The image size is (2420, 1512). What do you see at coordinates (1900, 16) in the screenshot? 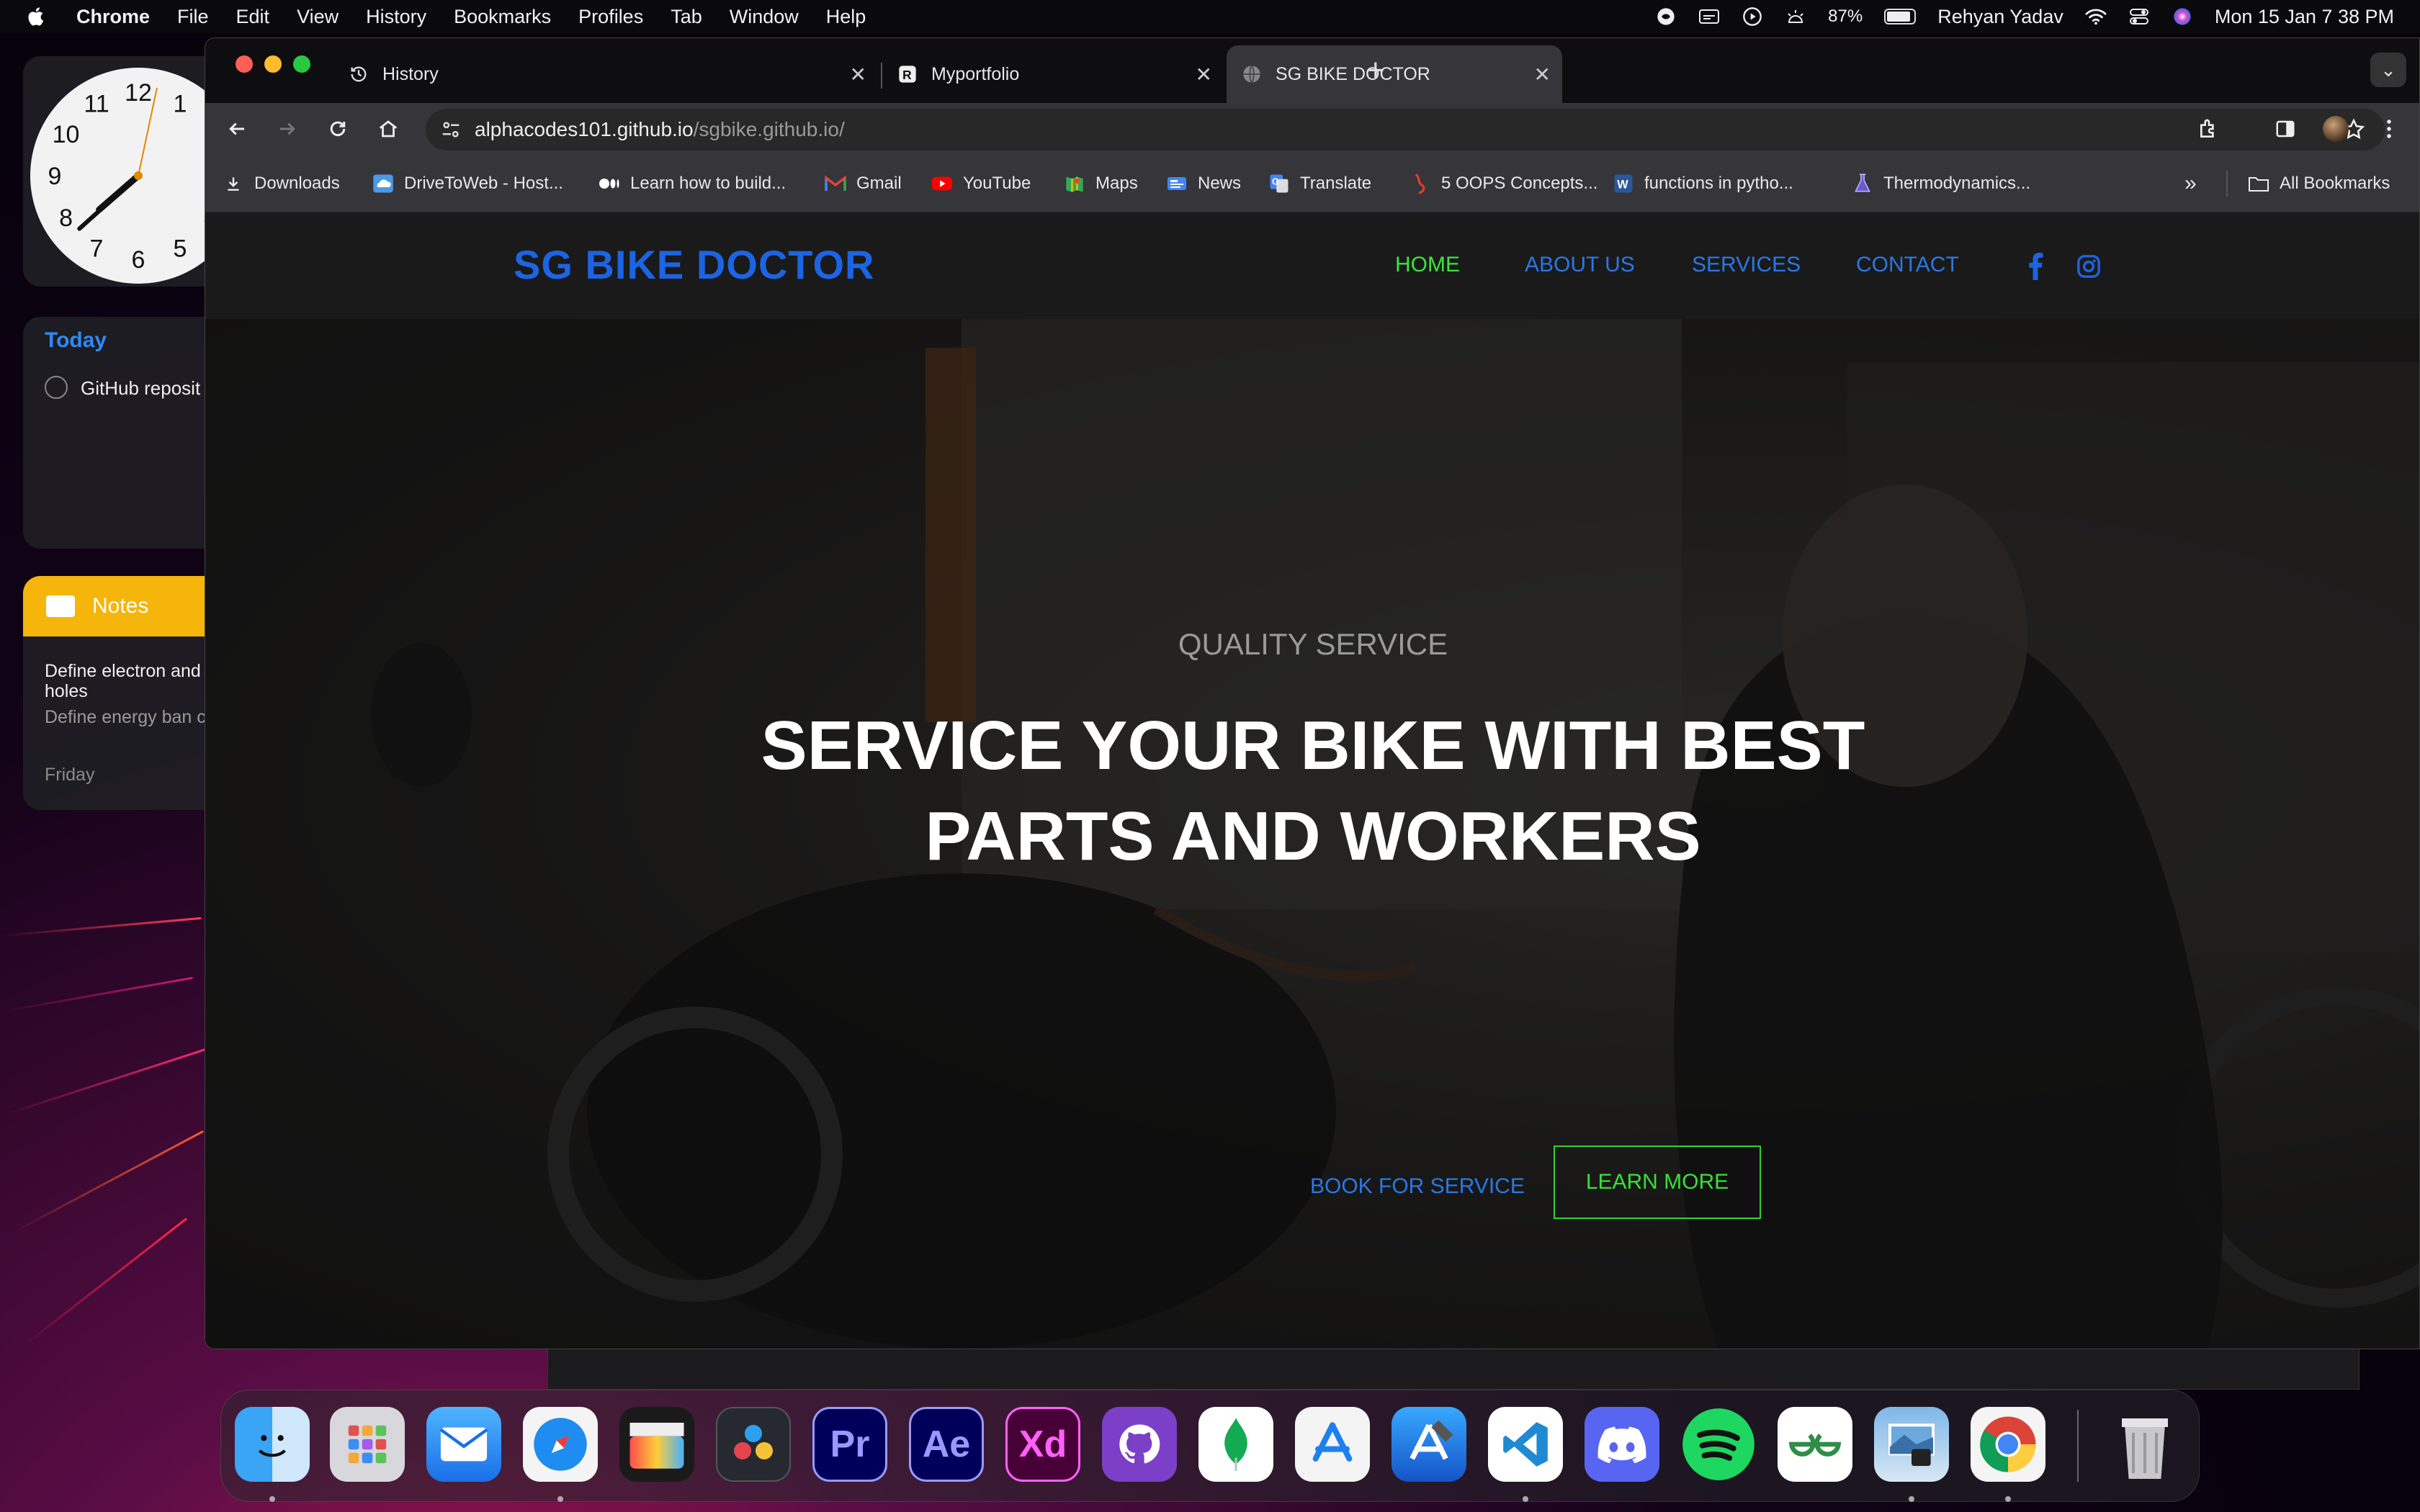
I see `battery-icon` at bounding box center [1900, 16].